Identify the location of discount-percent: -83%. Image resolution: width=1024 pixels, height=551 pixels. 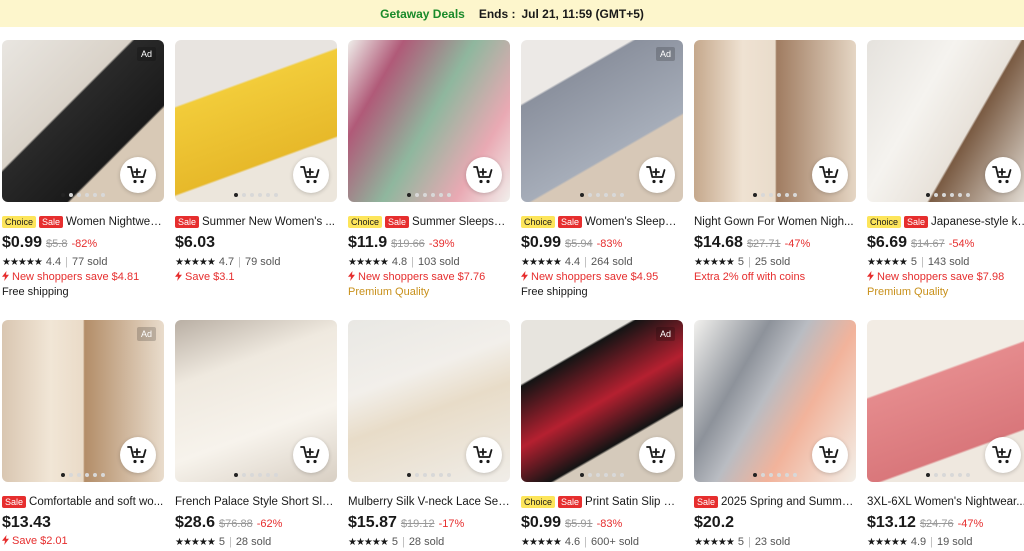
(609, 244).